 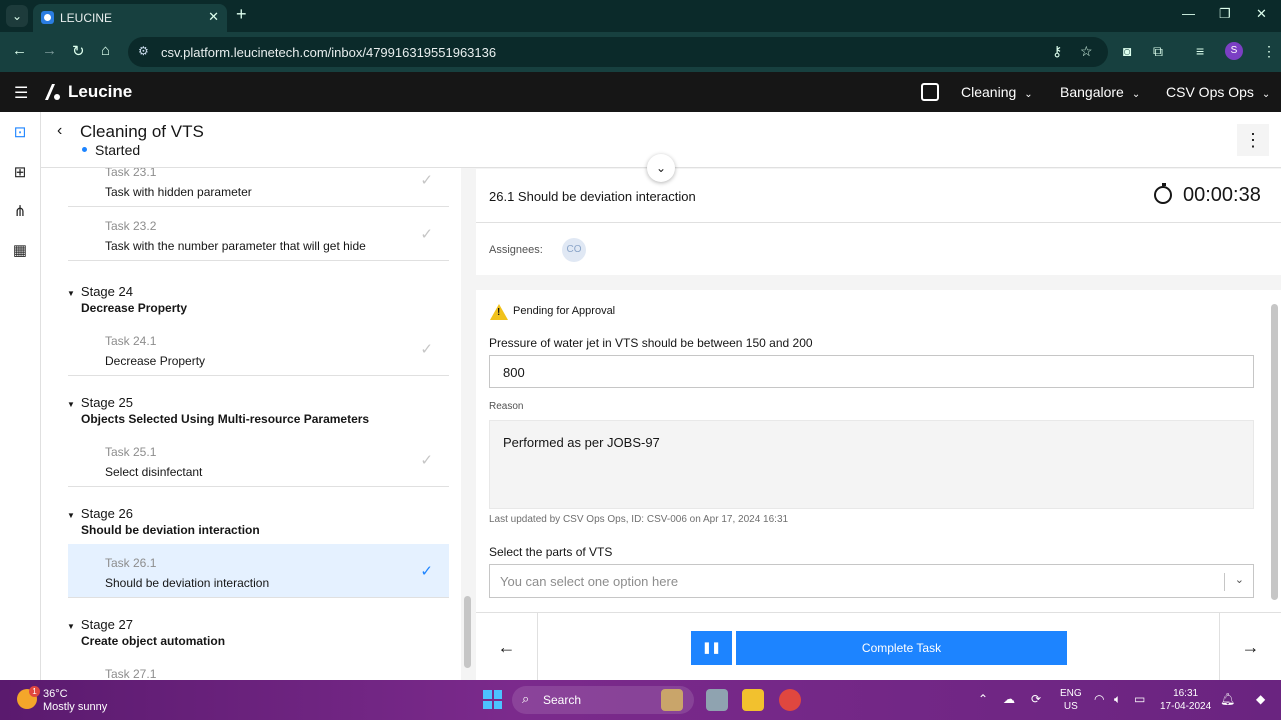 I want to click on facility-dropdown: Cleaning ⌄, so click(x=997, y=92).